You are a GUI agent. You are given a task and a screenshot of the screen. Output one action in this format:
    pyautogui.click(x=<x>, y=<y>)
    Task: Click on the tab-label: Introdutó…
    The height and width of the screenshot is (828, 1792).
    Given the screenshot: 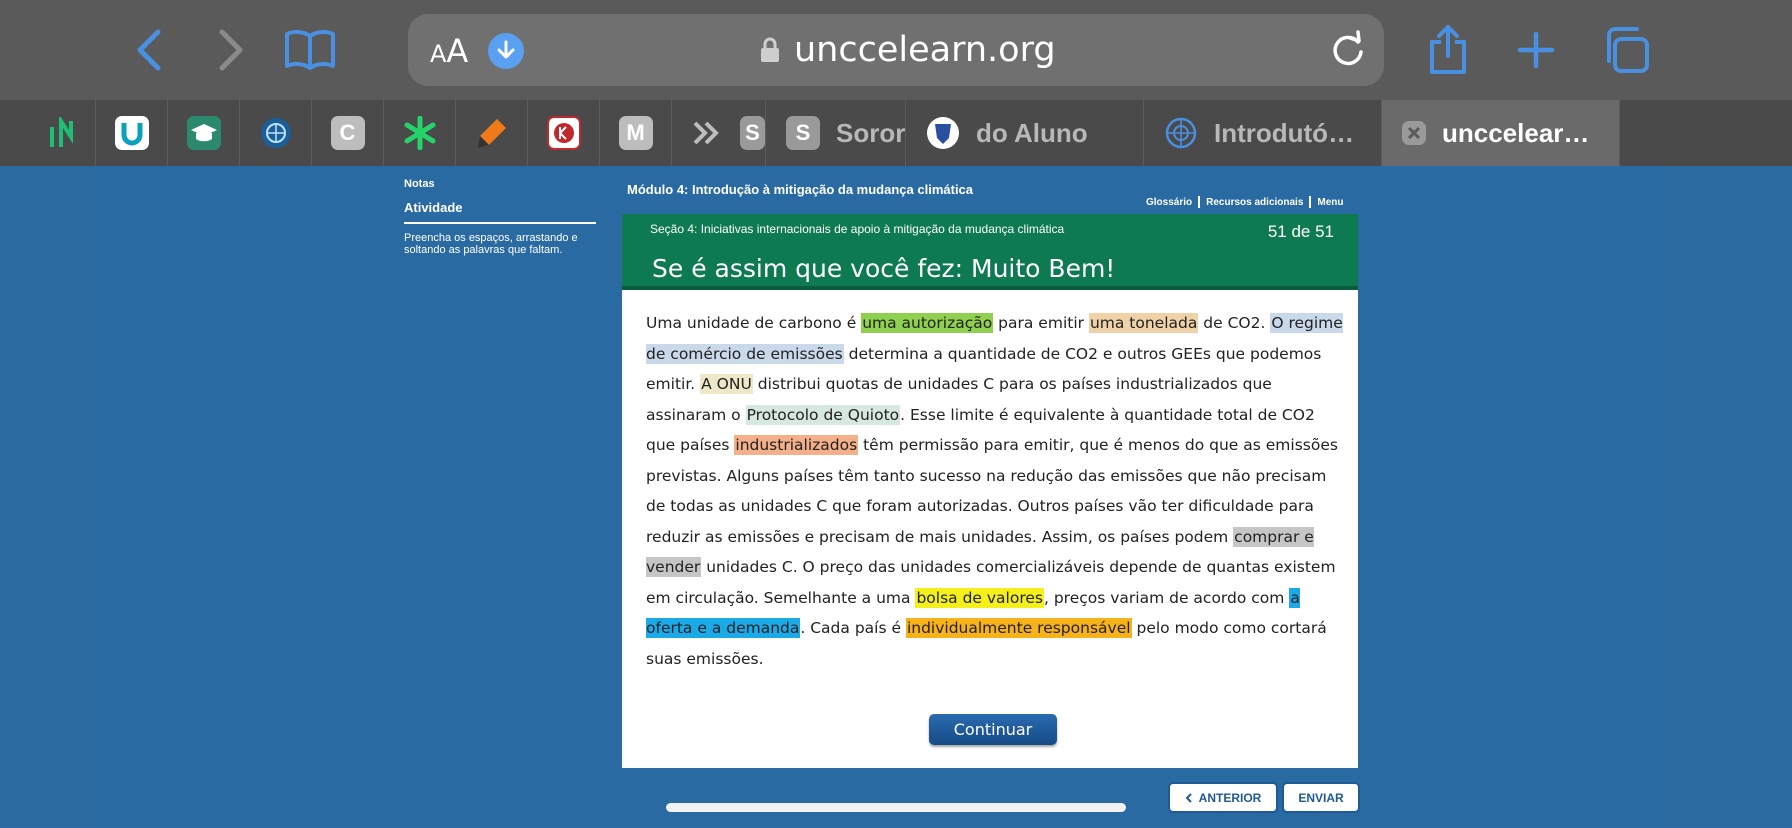 What is the action you would take?
    pyautogui.click(x=1284, y=132)
    